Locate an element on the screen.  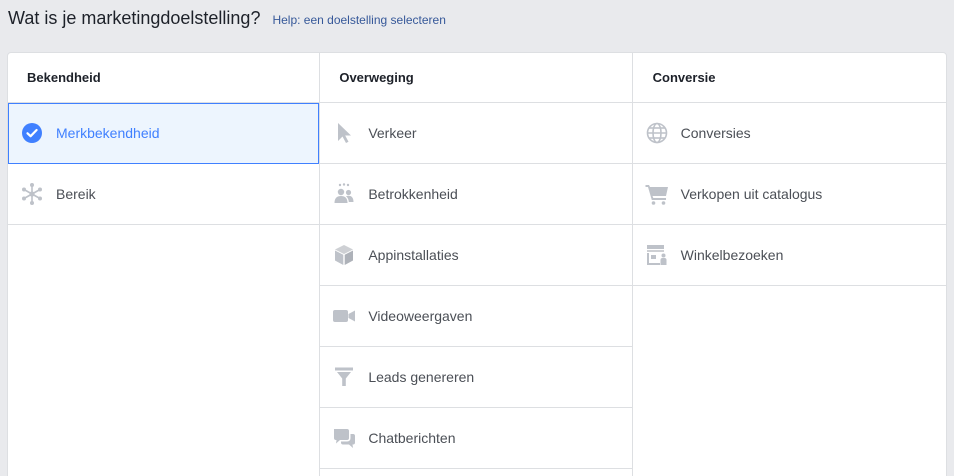
objective-brand-awareness: Merkbekendheid is located at coordinates (164, 133).